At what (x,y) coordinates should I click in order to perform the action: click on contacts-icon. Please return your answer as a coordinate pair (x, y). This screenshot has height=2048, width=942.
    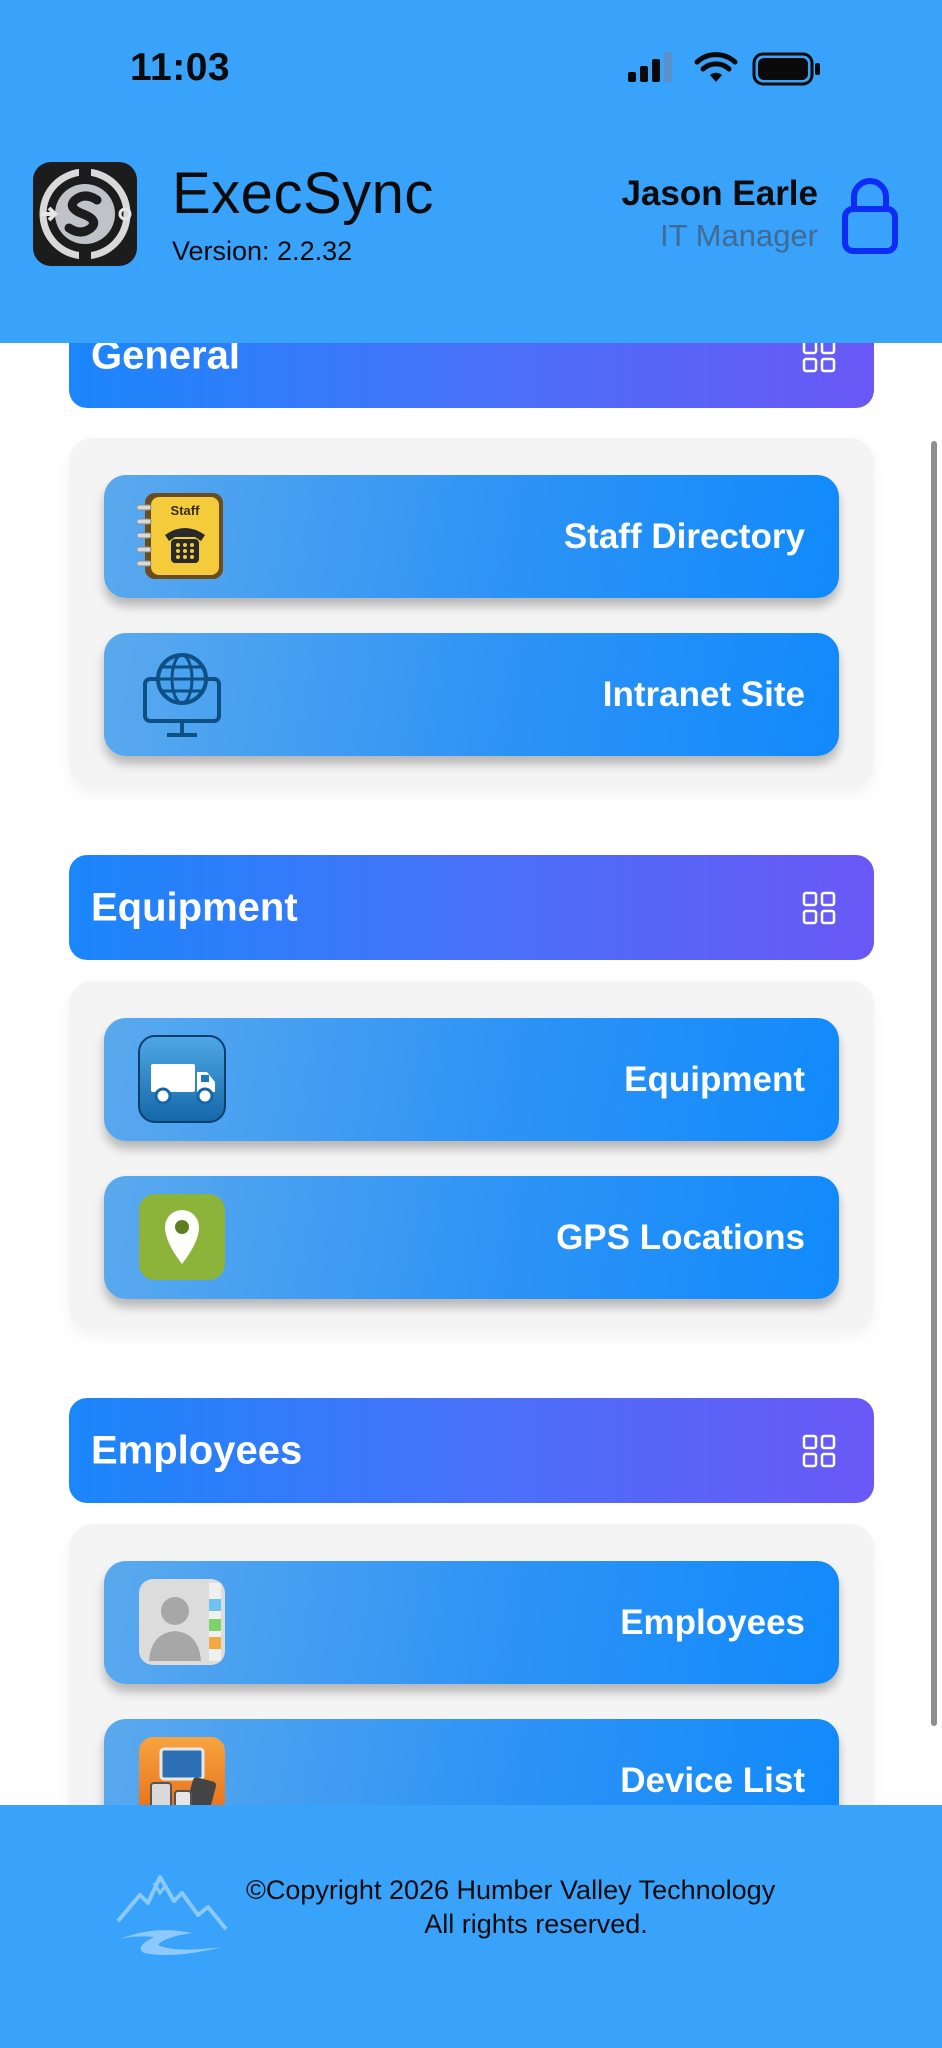
    Looking at the image, I should click on (182, 1622).